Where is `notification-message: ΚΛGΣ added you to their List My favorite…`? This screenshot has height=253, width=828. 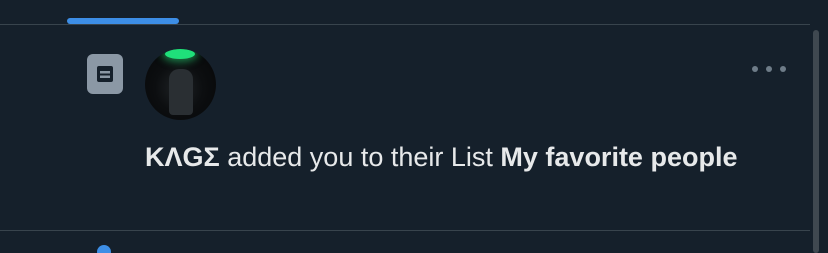
notification-message: ΚΛGΣ added you to their List My favorite… is located at coordinates (445, 157).